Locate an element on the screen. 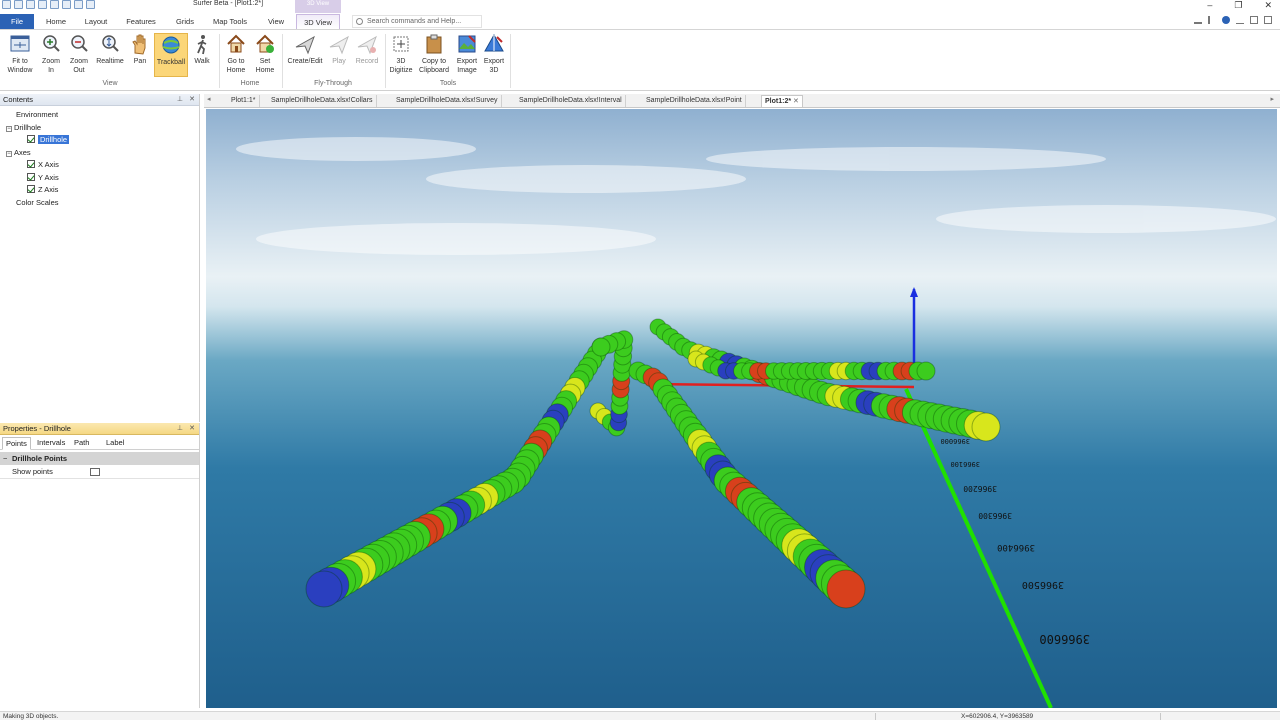 This screenshot has height=721, width=1280. doc-tab-plot1-1: Plot1:1* is located at coordinates (244, 101).